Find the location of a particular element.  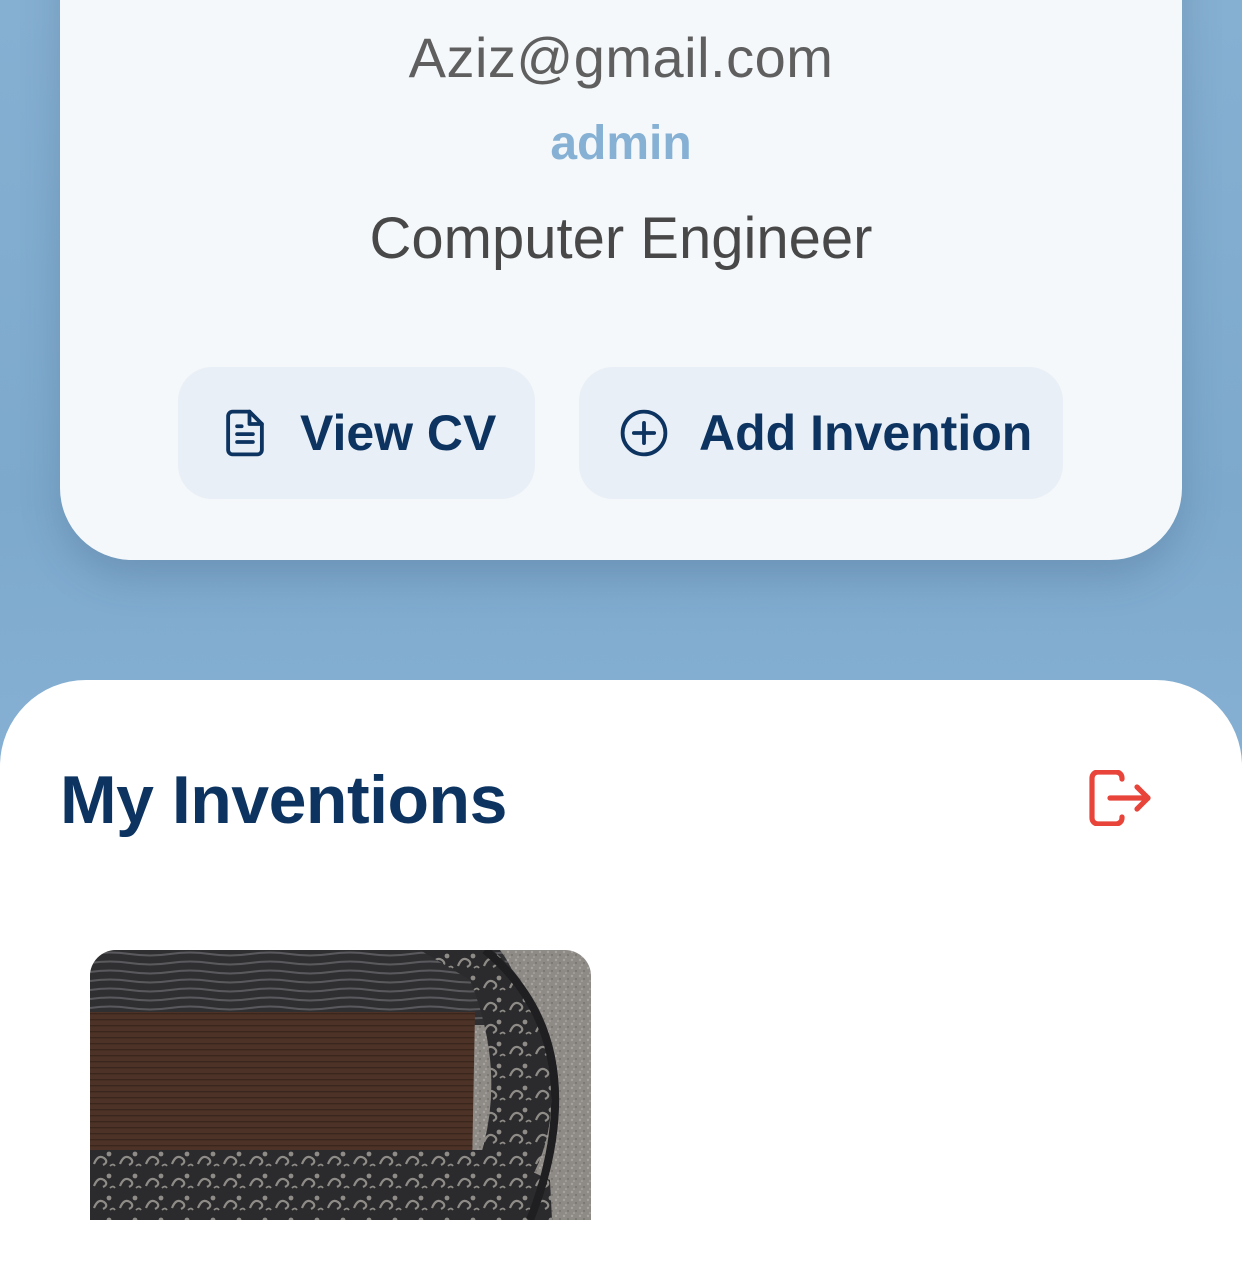

invention-card is located at coordinates (340, 1085).